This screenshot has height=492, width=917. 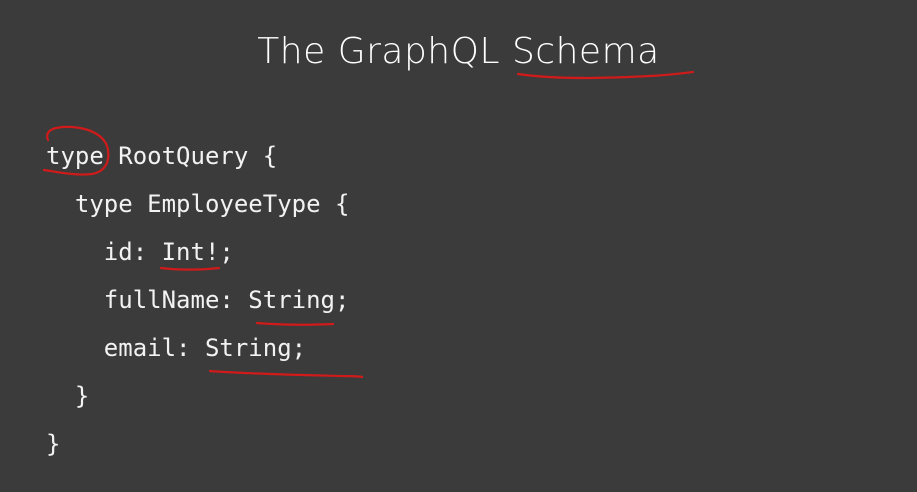 I want to click on code-line: email: String;, so click(x=176, y=348).